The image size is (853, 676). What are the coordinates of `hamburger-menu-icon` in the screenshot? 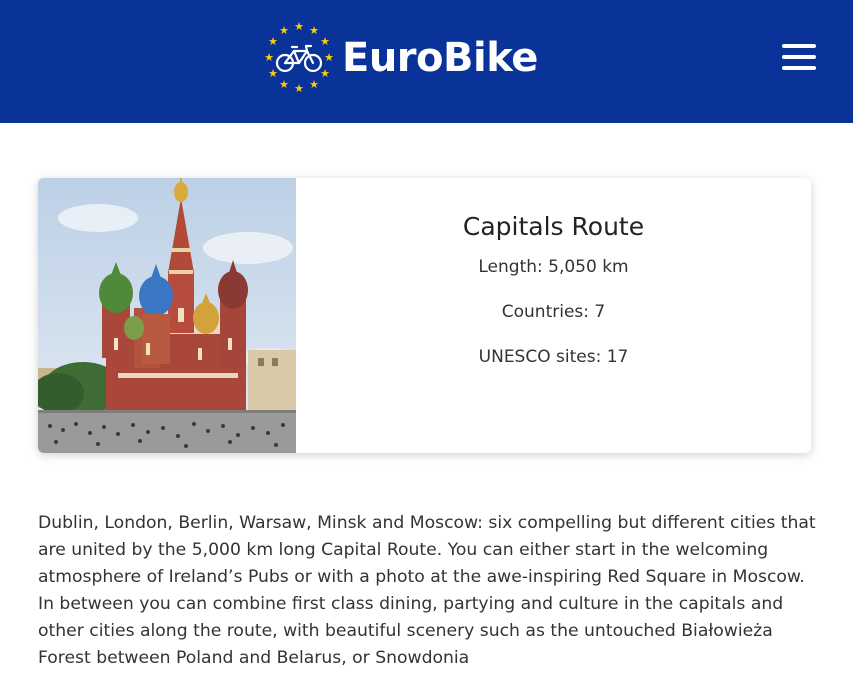 It's located at (799, 57).